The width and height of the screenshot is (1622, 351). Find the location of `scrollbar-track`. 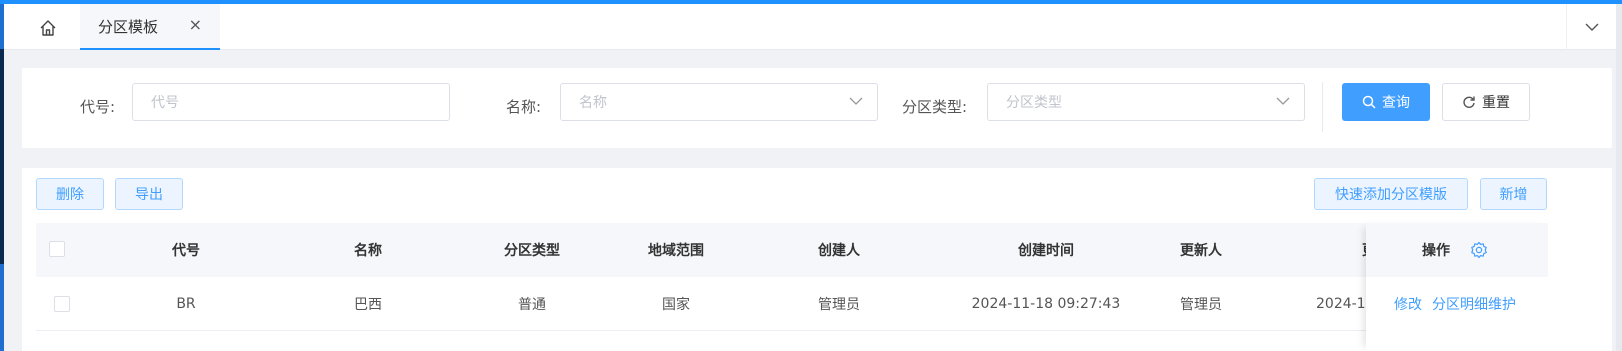

scrollbar-track is located at coordinates (1619, 177).